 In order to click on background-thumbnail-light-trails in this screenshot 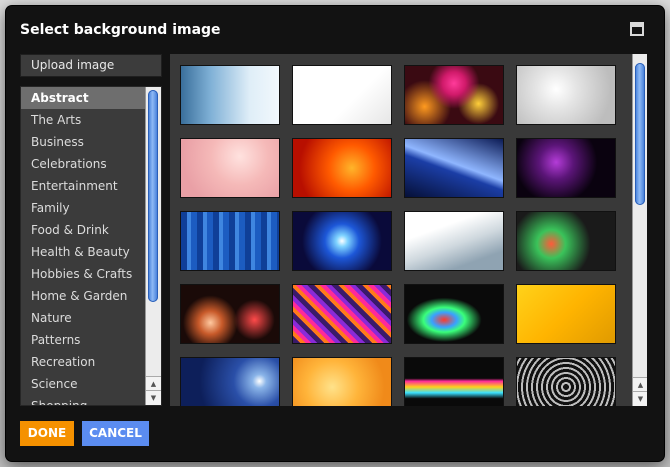, I will do `click(454, 314)`.